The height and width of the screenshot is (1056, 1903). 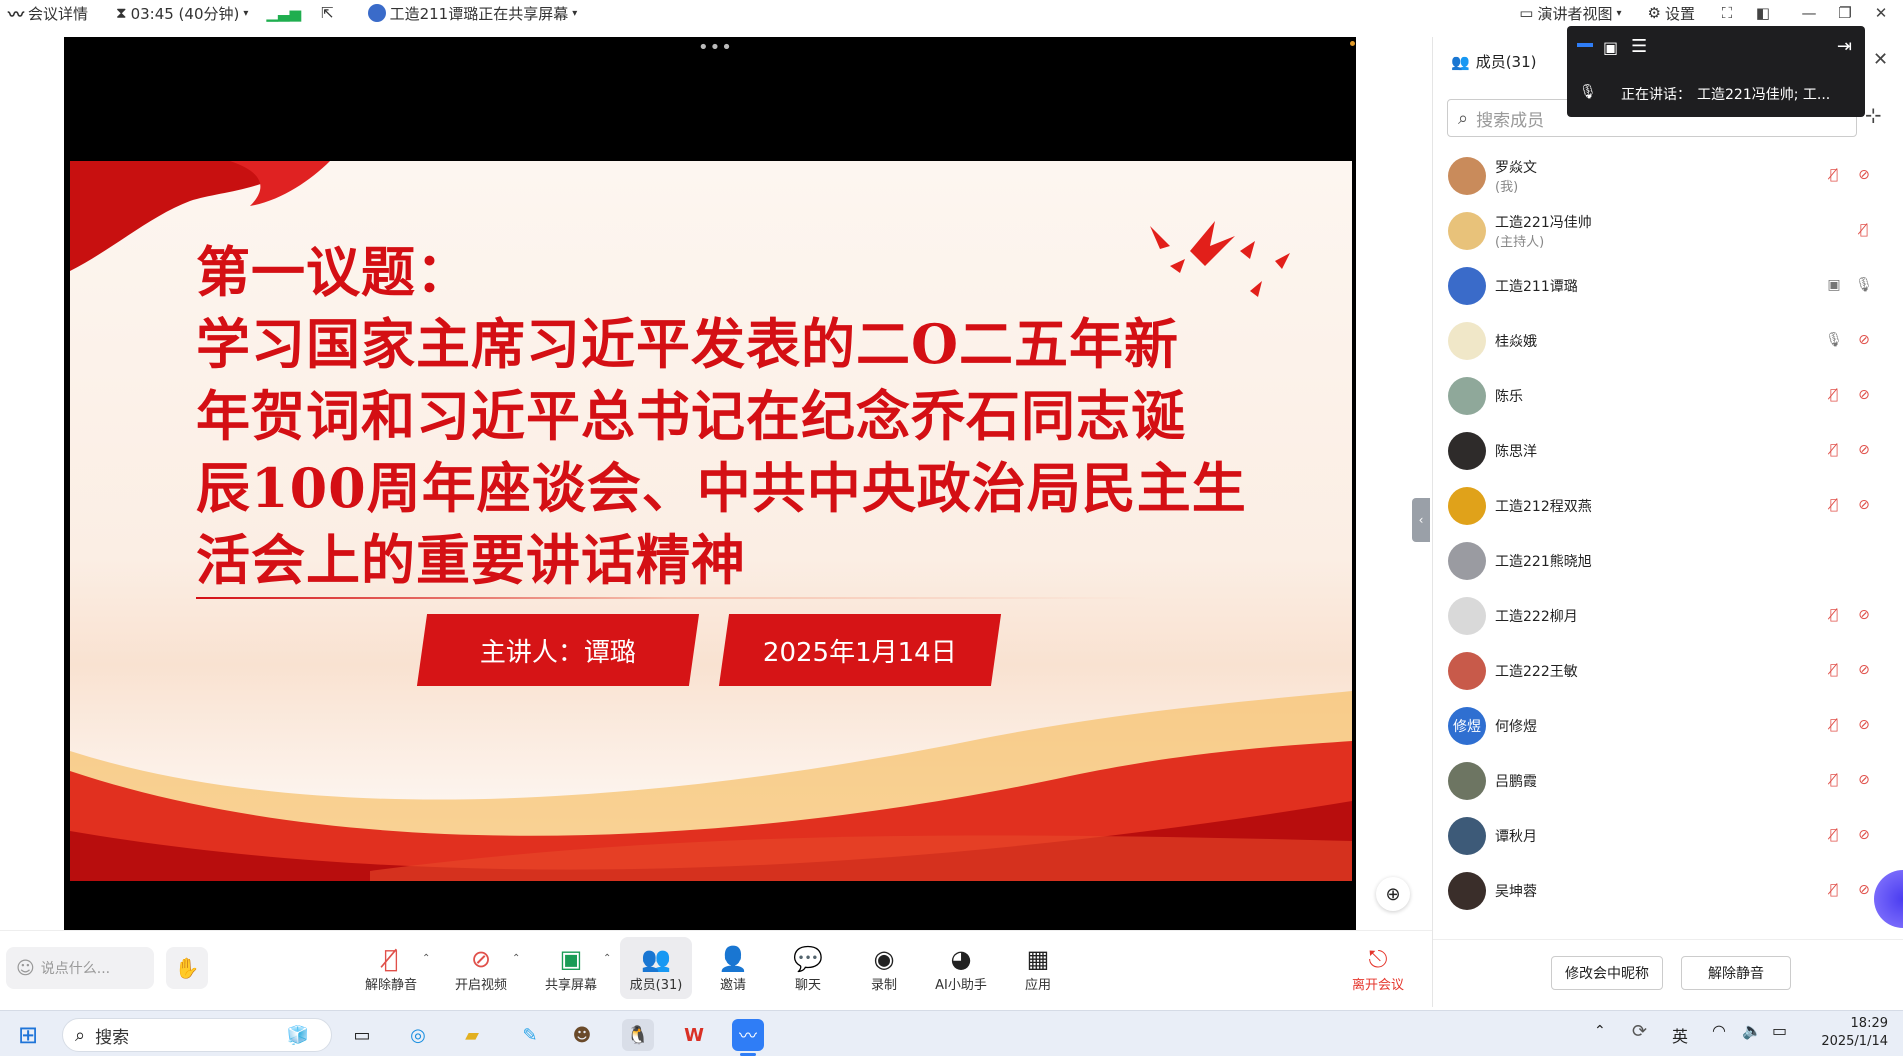 What do you see at coordinates (638, 1035) in the screenshot?
I see `qq-icon: 🐧` at bounding box center [638, 1035].